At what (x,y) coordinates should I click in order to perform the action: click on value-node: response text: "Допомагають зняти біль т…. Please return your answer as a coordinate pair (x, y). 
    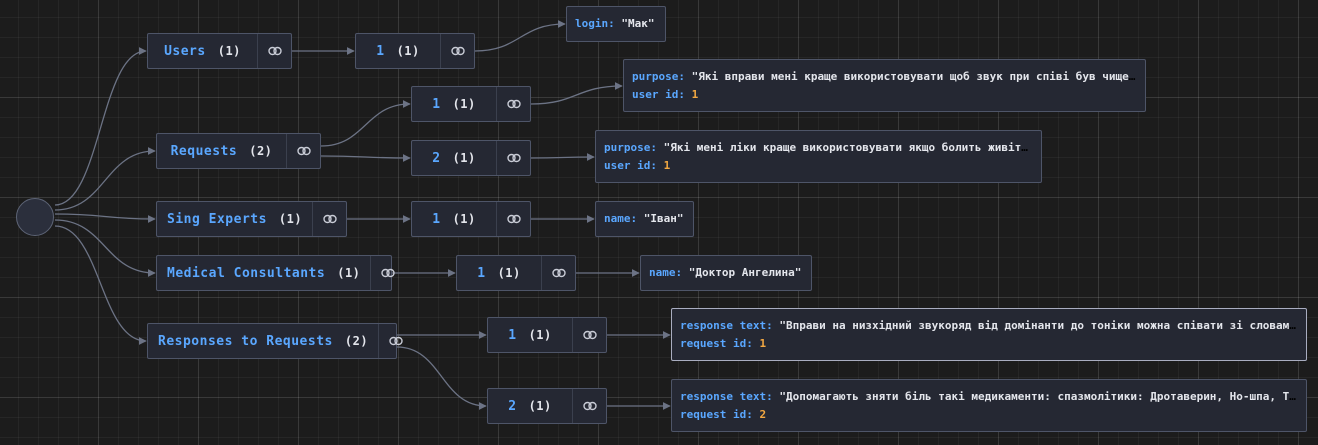
    Looking at the image, I should click on (989, 405).